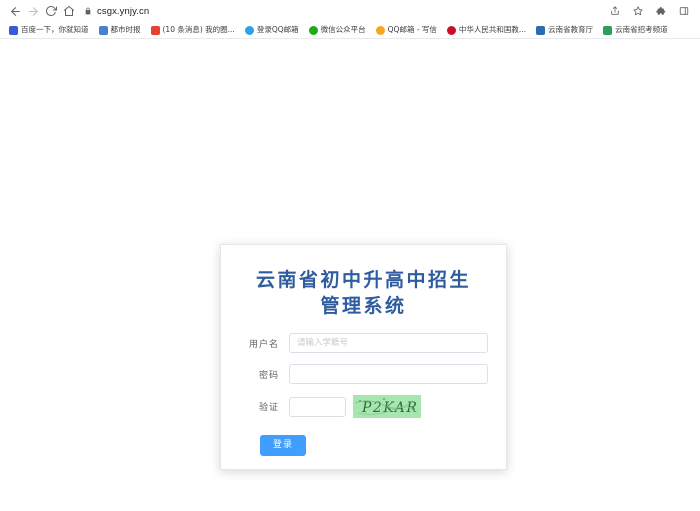 This screenshot has height=511, width=700. I want to click on page-title: 云南省初中升高中招生 管理系统, so click(363, 282).